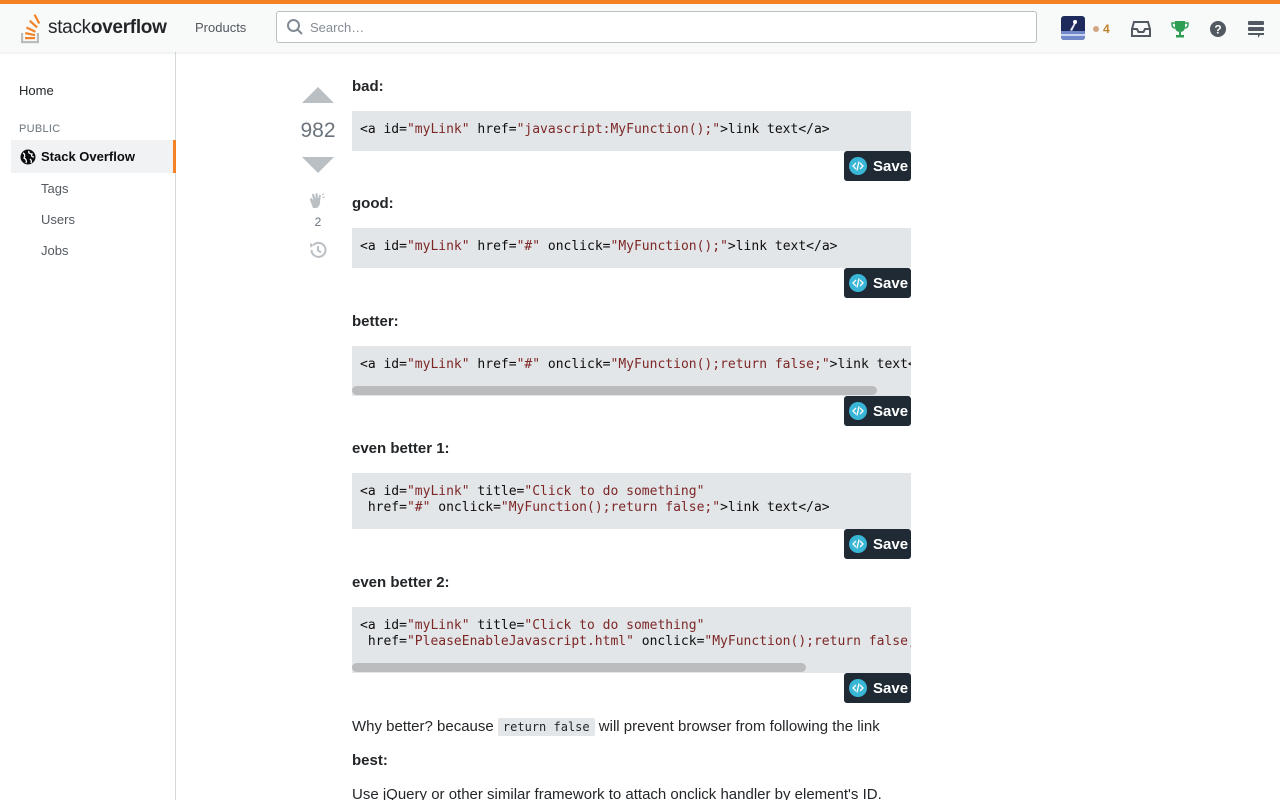 This screenshot has height=800, width=1280. What do you see at coordinates (1096, 29) in the screenshot?
I see `bronze-dot-icon` at bounding box center [1096, 29].